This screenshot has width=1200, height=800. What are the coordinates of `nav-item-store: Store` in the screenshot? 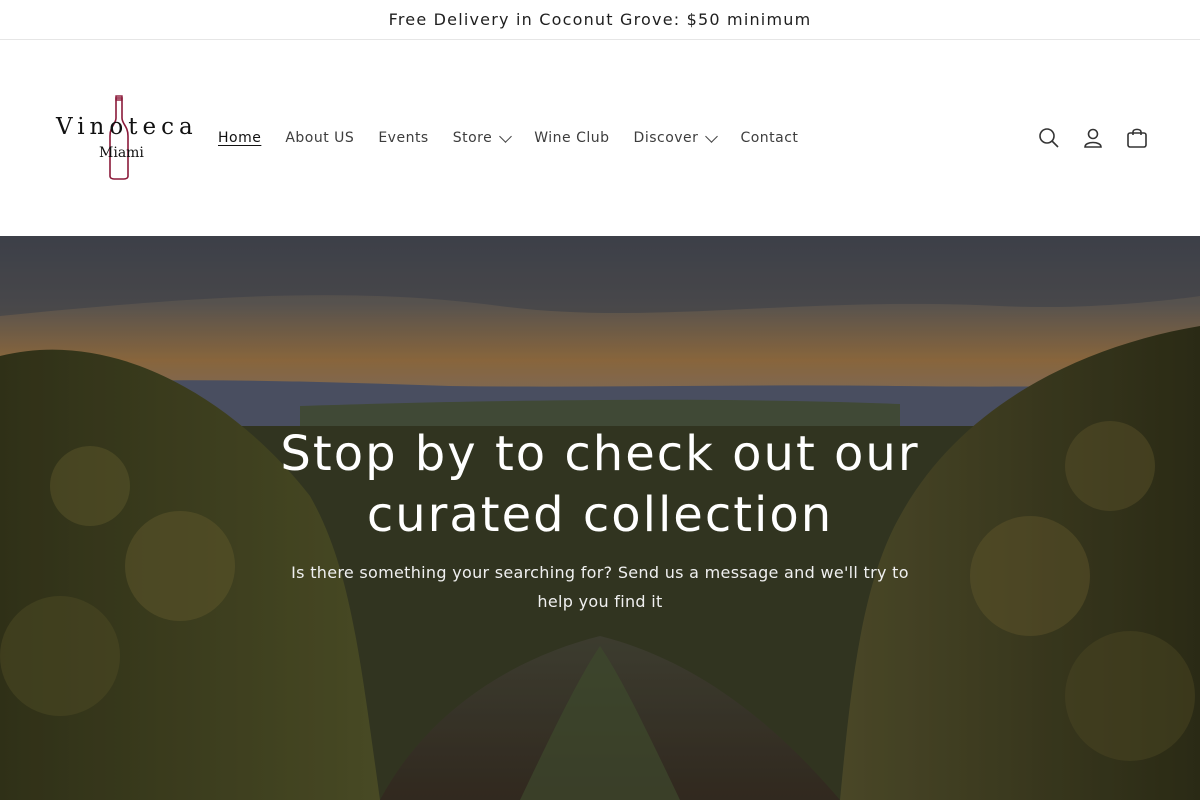 It's located at (482, 137).